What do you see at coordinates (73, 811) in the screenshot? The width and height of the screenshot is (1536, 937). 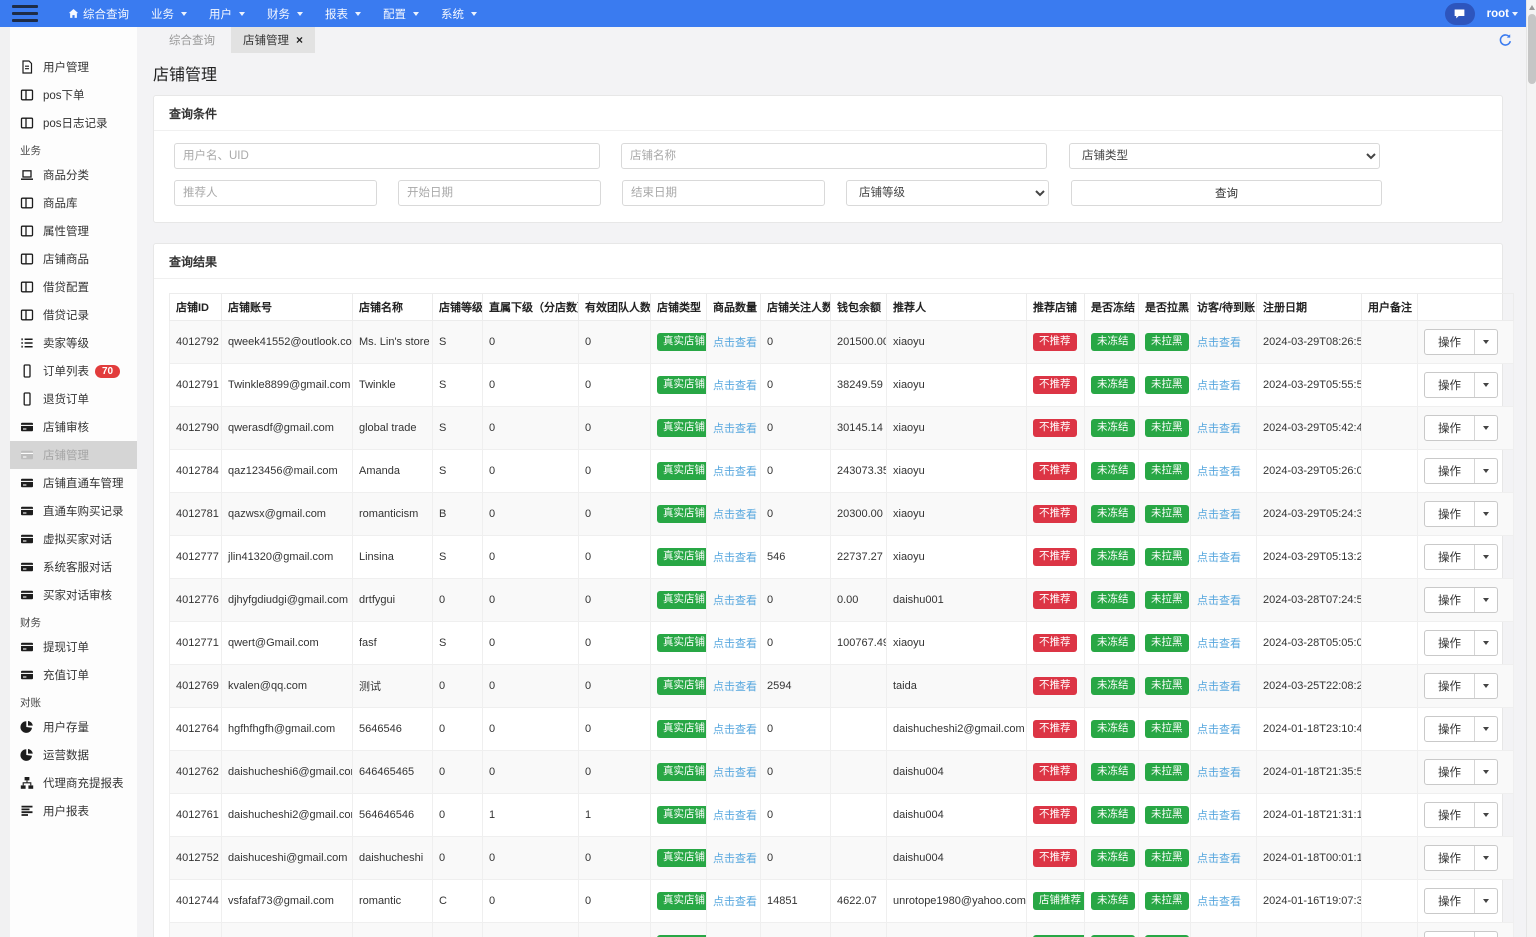 I see `sidebar-item-user-report: 用户报表` at bounding box center [73, 811].